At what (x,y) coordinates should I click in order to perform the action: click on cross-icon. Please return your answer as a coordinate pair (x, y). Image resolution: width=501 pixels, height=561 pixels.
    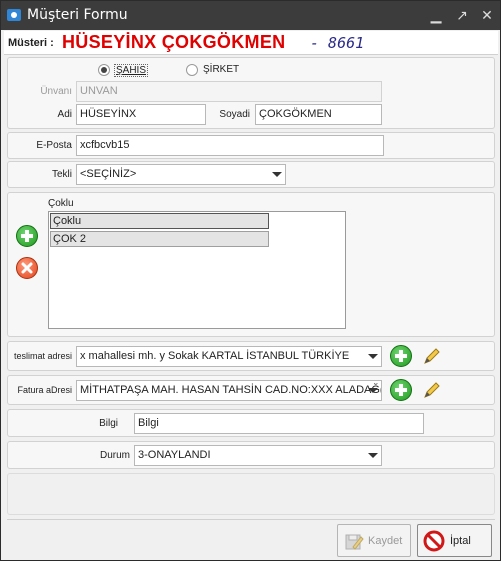
    Looking at the image, I should click on (27, 268).